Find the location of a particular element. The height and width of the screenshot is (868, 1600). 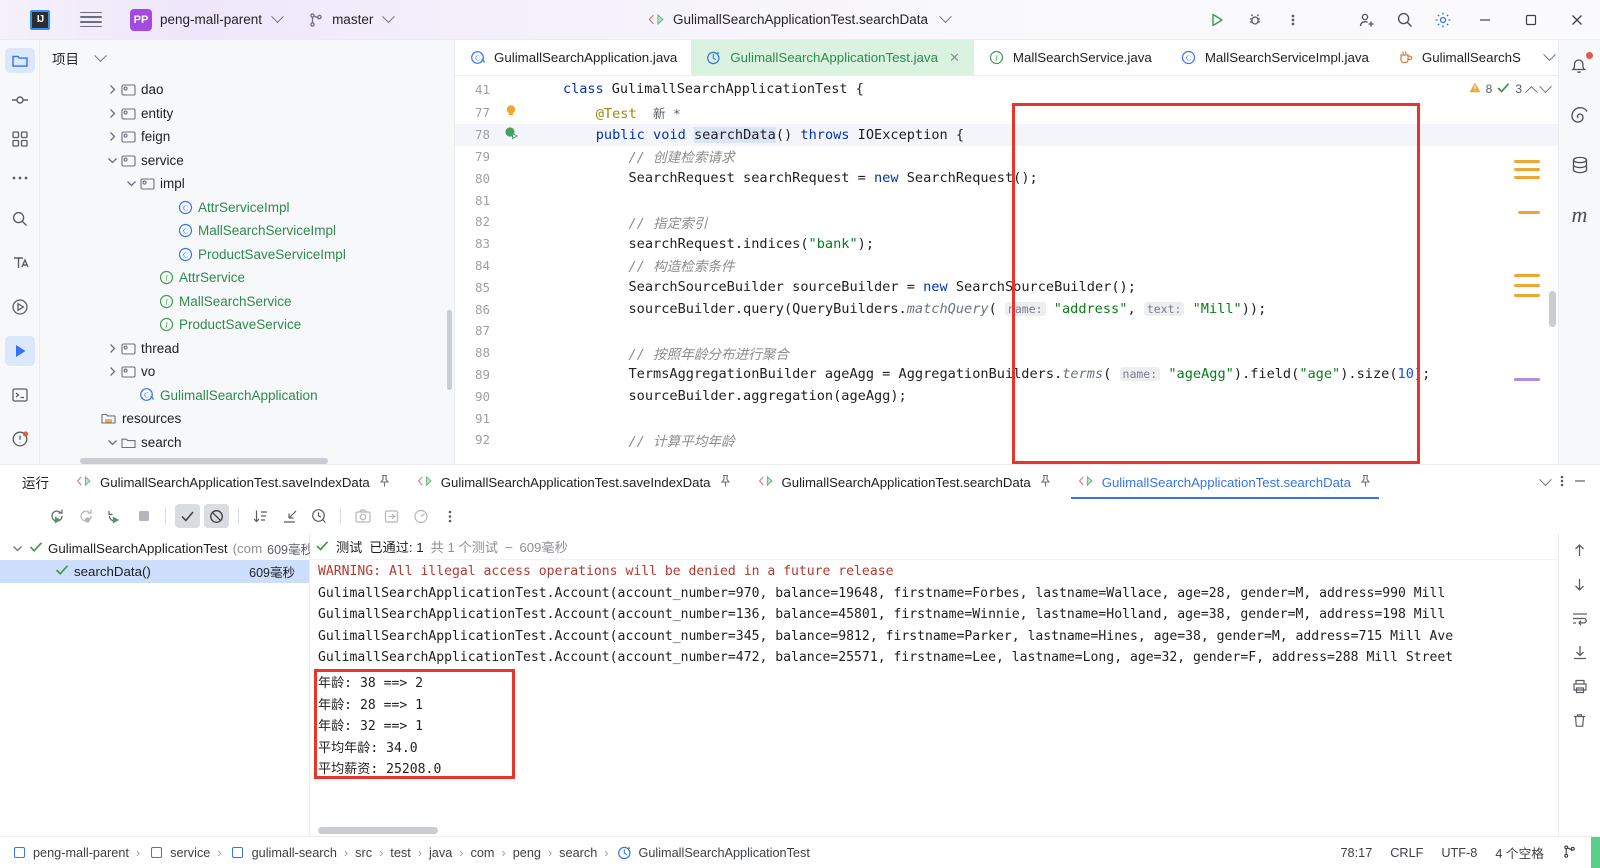

tree-item-attrserviceimpl: C AttrServiceImpl is located at coordinates (247, 208).